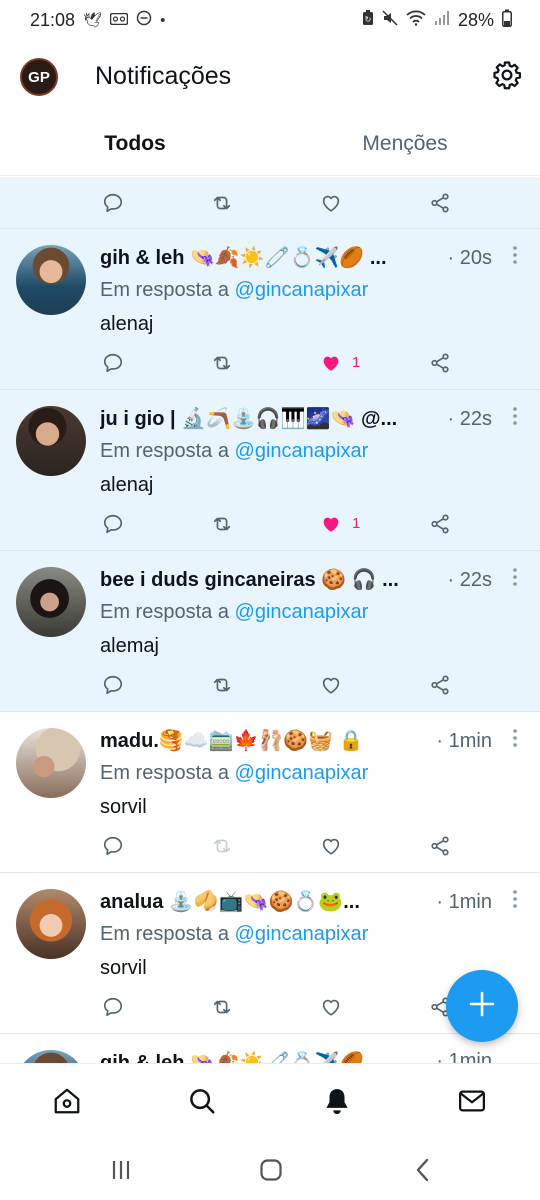  I want to click on mute-icon, so click(390, 20).